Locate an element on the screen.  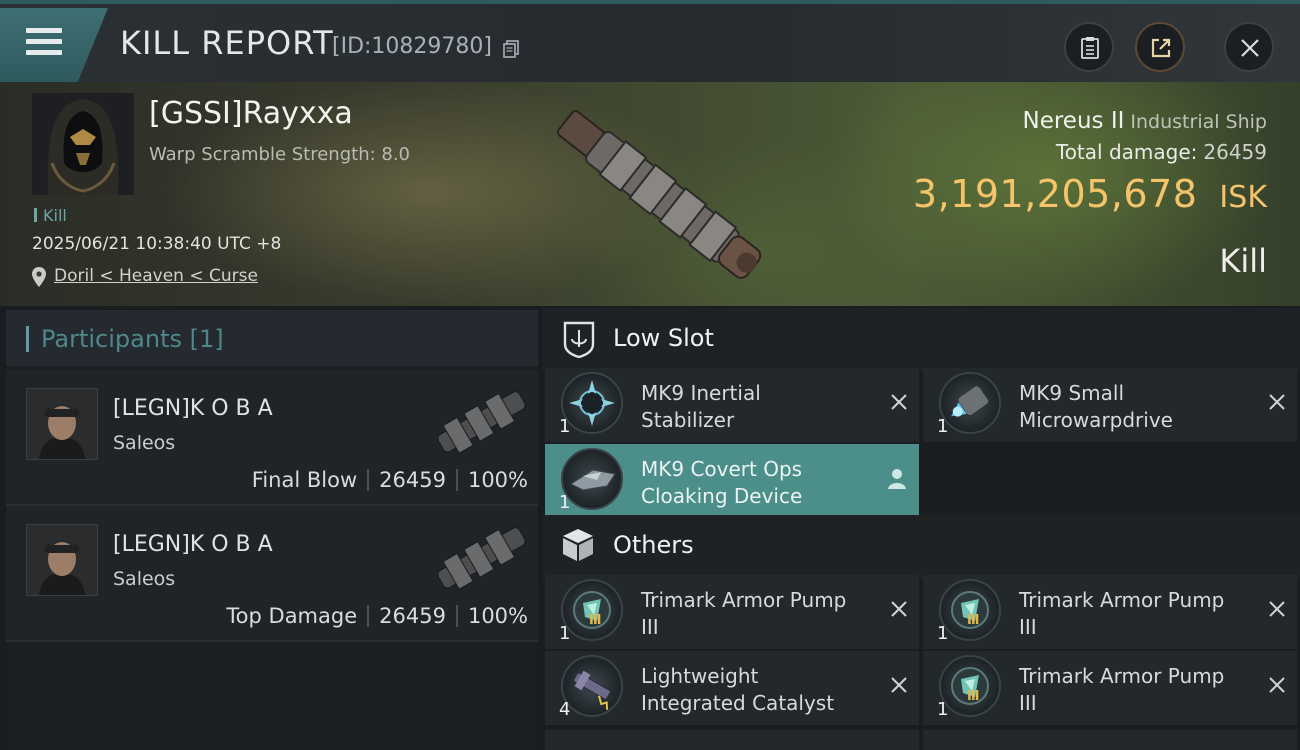
module-name: MK9 Covert Ops Cloaking Device is located at coordinates (722, 482).